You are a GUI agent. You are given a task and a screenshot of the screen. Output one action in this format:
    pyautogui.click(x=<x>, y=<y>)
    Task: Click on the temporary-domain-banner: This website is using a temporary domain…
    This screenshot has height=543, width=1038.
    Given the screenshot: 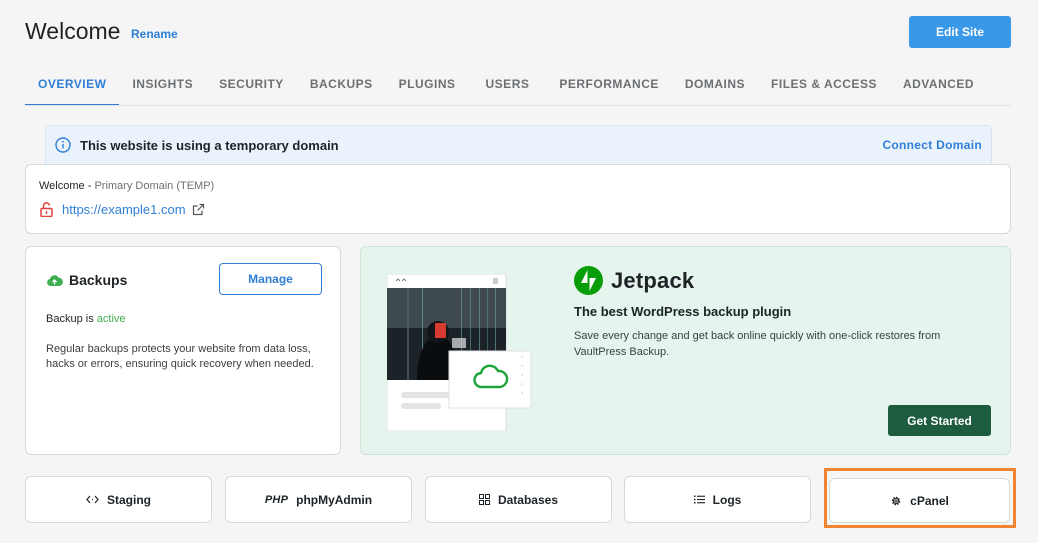 What is the action you would take?
    pyautogui.click(x=518, y=145)
    